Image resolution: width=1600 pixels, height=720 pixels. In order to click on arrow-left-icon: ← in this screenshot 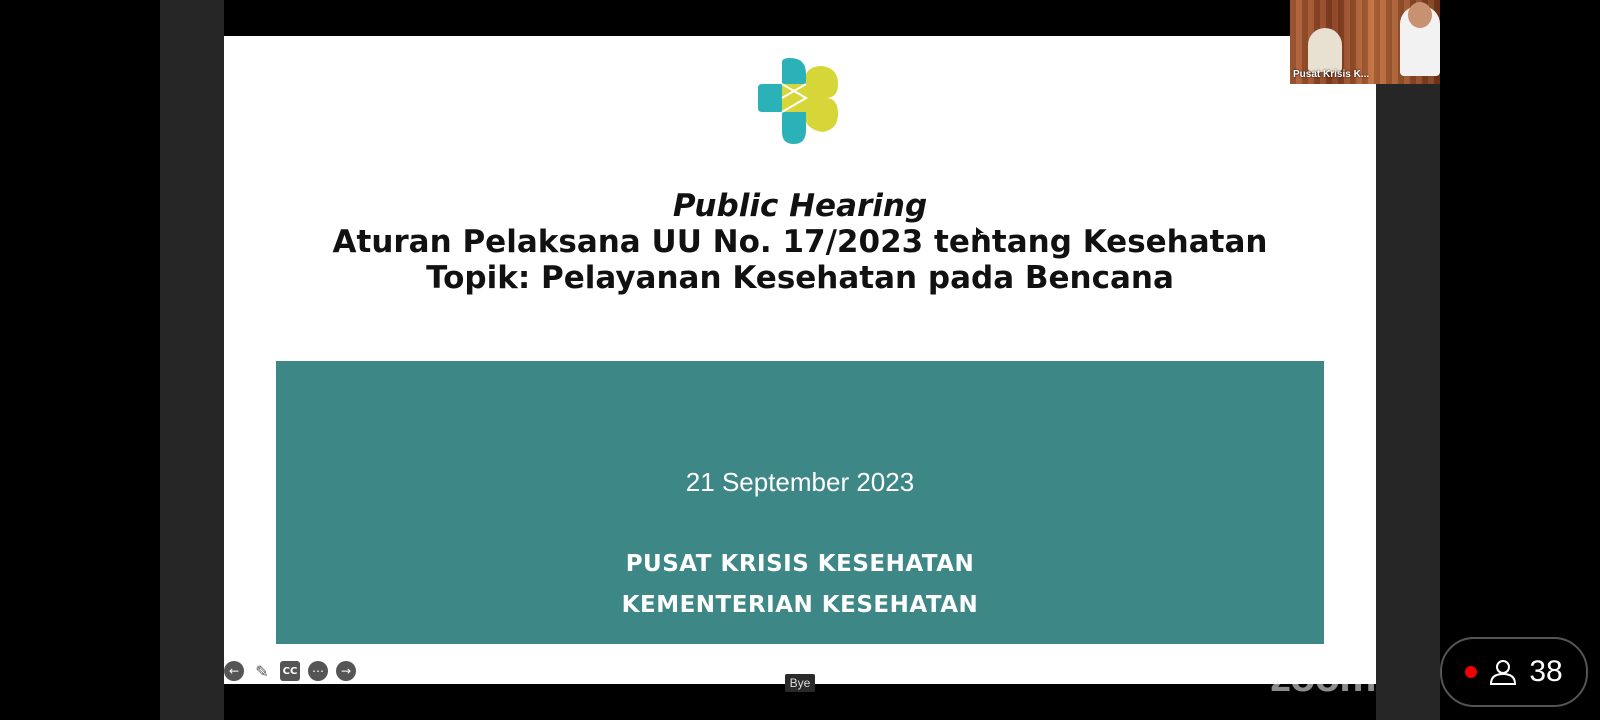, I will do `click(234, 671)`.